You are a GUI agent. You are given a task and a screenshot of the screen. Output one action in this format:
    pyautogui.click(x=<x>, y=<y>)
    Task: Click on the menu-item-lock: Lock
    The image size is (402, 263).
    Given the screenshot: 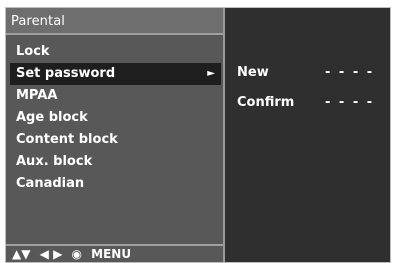 What is the action you would take?
    pyautogui.click(x=114, y=52)
    